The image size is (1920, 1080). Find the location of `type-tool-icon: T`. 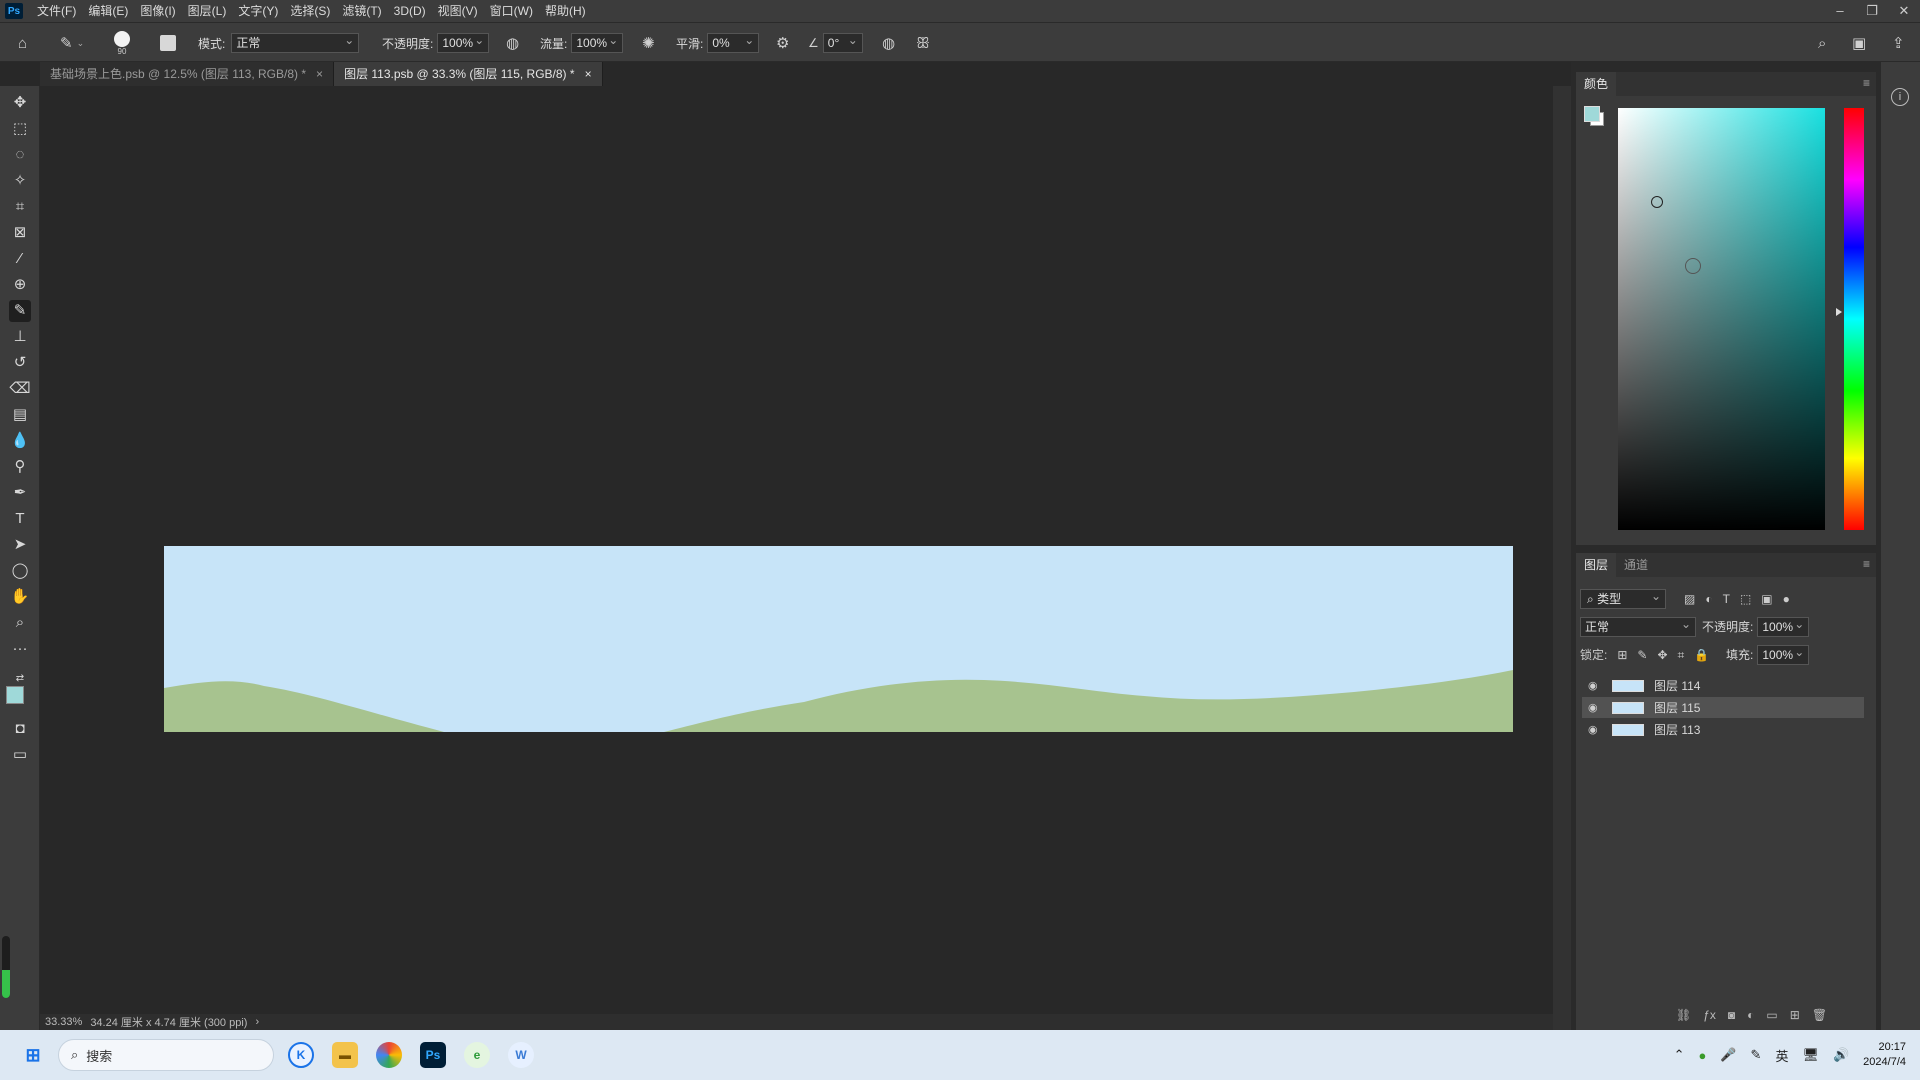

type-tool-icon: T is located at coordinates (20, 519).